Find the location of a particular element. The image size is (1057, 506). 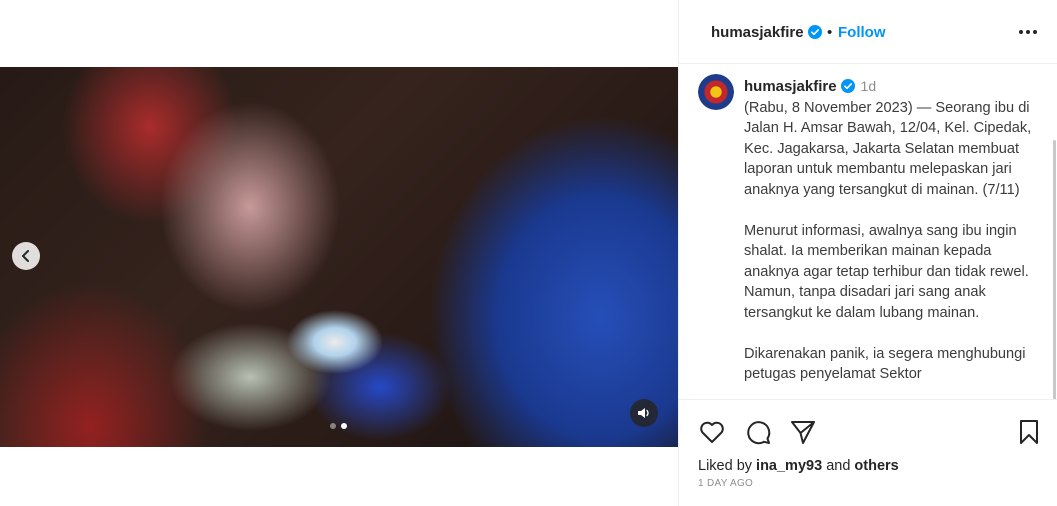

liked-by-and: and is located at coordinates (838, 466).